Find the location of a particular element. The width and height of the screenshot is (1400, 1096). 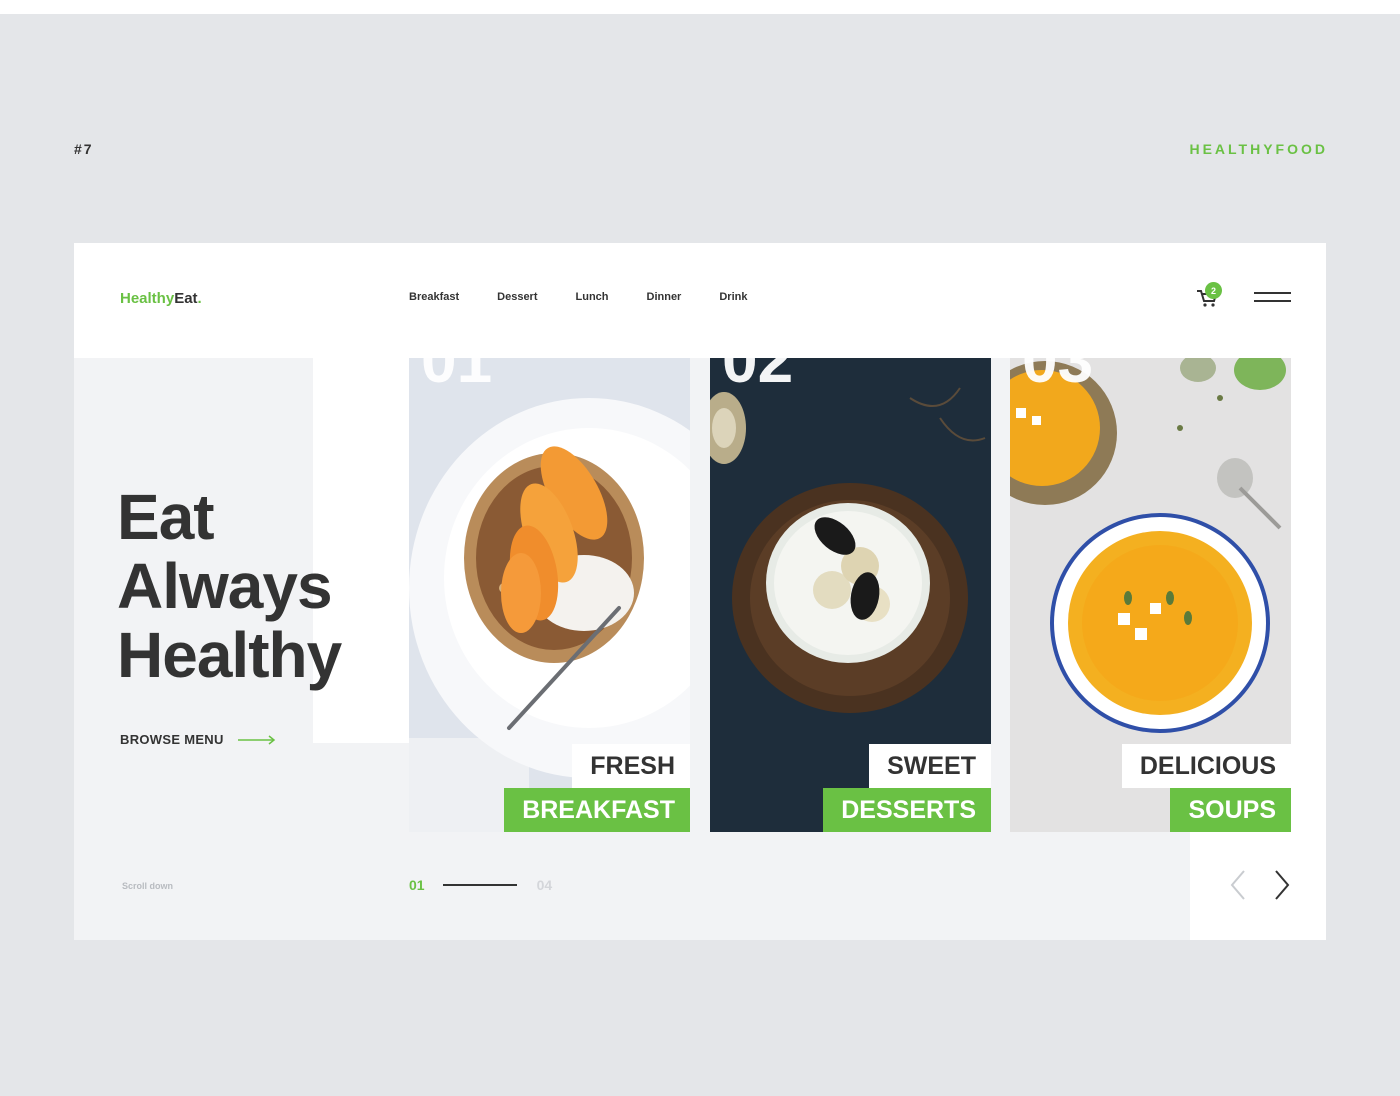

logo: HealthyEat. is located at coordinates (161, 298).